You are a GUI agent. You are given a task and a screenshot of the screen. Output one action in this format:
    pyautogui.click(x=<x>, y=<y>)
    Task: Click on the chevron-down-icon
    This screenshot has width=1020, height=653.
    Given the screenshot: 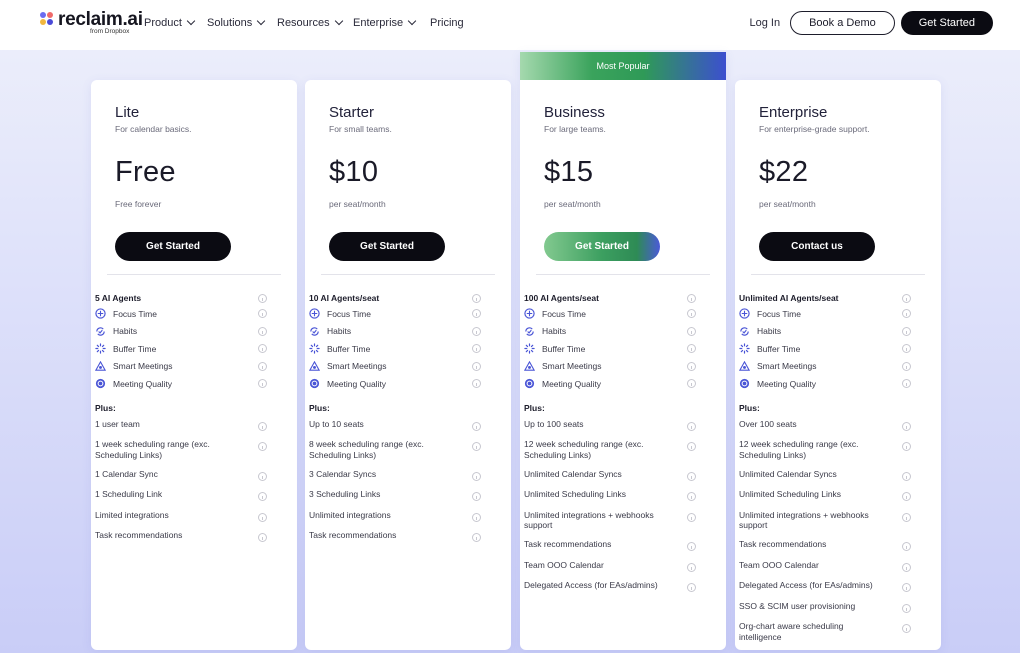 What is the action you would take?
    pyautogui.click(x=191, y=21)
    